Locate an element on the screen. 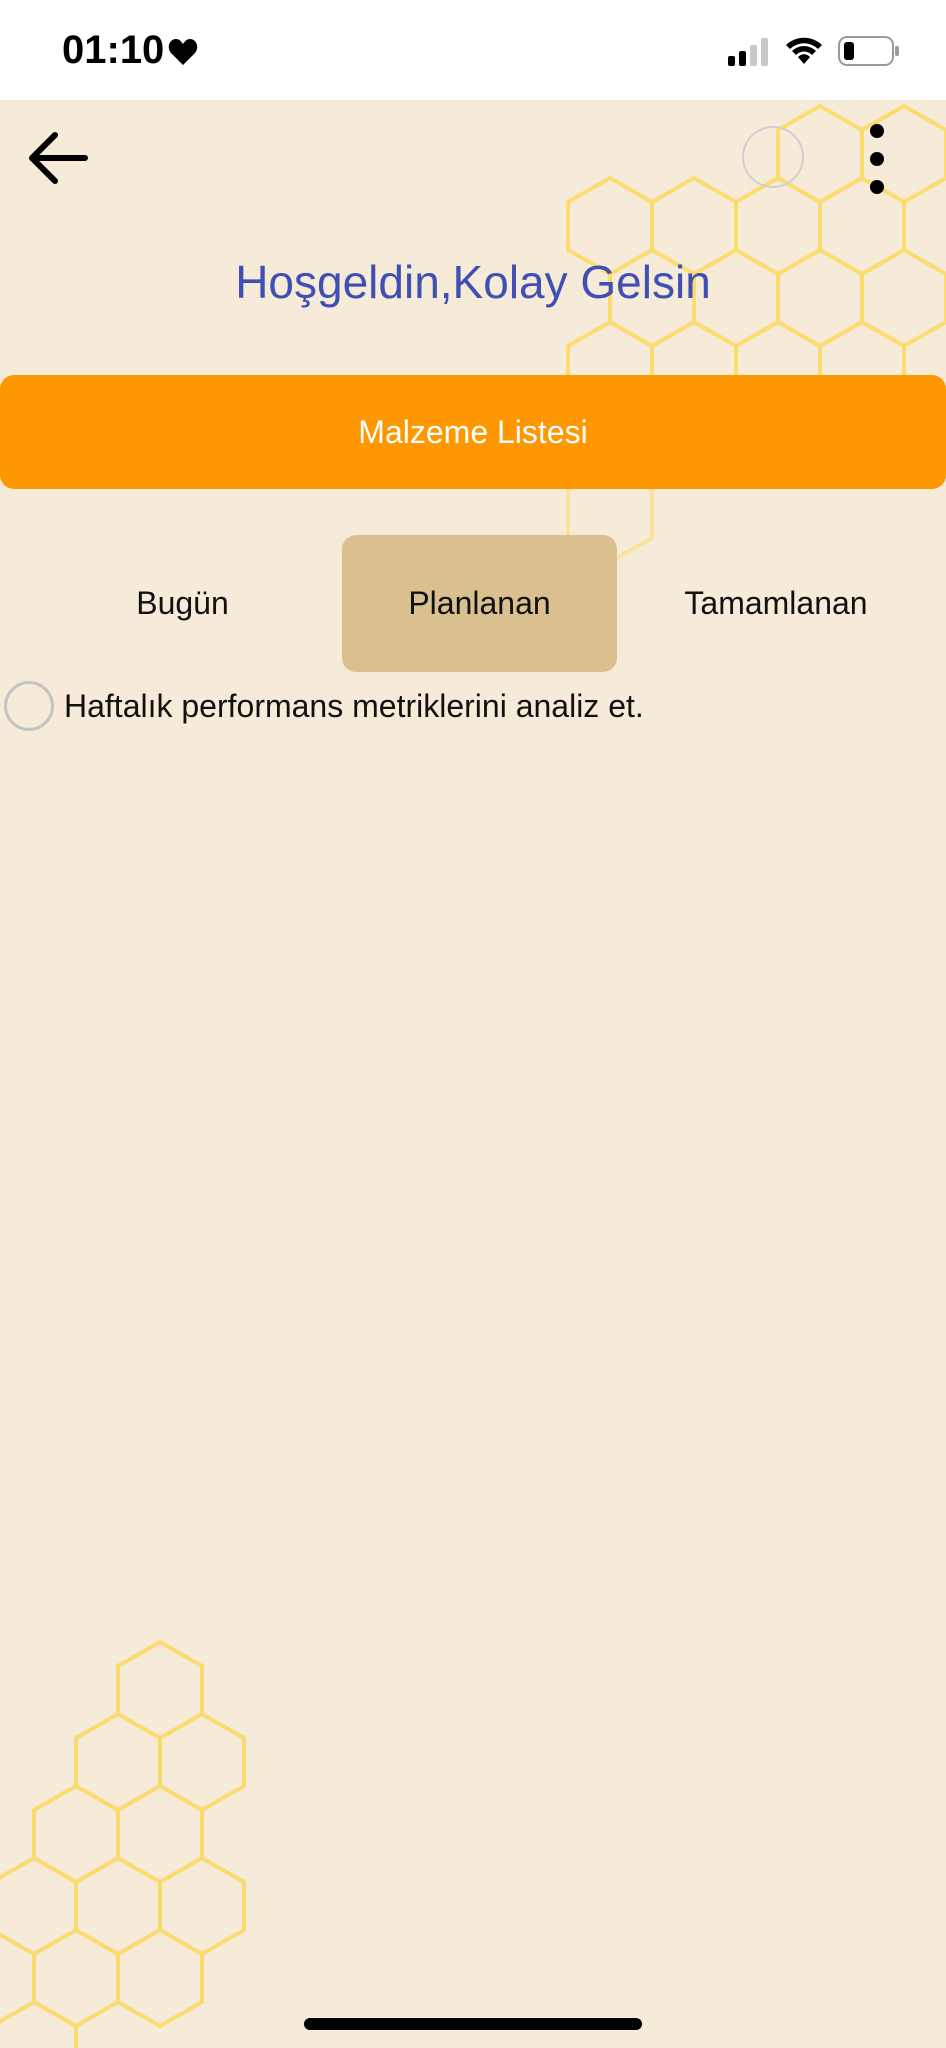  material-list-button: Malzeme Listesi is located at coordinates (473, 432).